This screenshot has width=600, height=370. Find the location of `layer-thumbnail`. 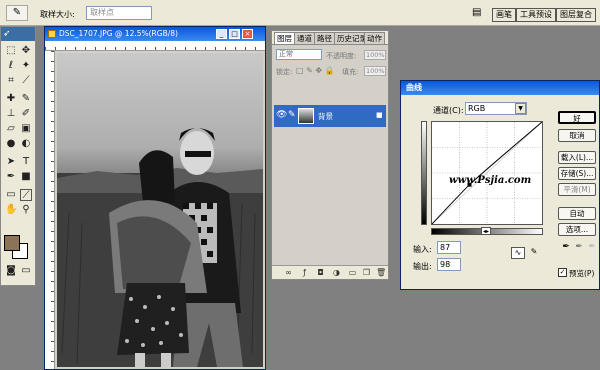

layer-thumbnail is located at coordinates (306, 116).